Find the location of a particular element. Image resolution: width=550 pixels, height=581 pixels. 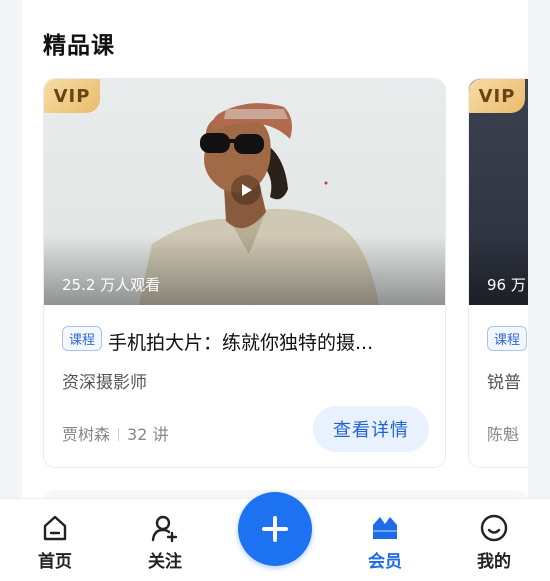

view-details-button: 查看详情 is located at coordinates (371, 429).